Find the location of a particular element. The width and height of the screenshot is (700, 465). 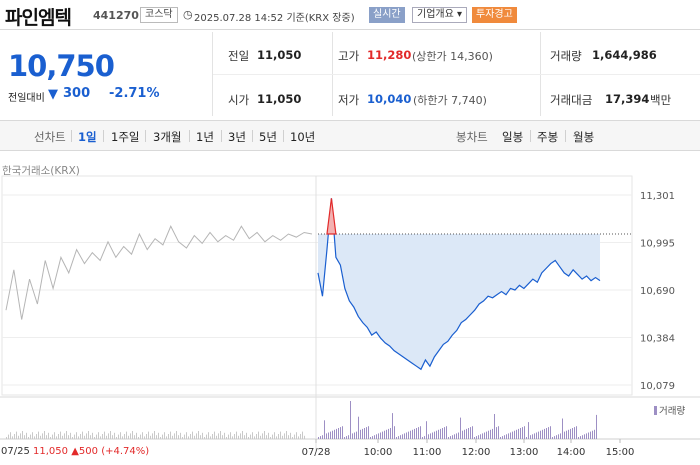

tab-1year: 1년 is located at coordinates (205, 137).